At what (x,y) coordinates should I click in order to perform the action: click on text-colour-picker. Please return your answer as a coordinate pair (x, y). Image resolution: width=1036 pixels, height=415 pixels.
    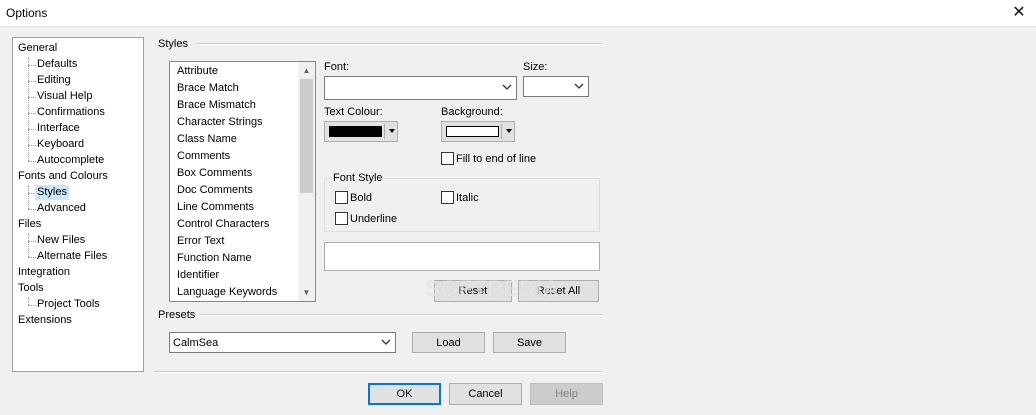
    Looking at the image, I should click on (361, 131).